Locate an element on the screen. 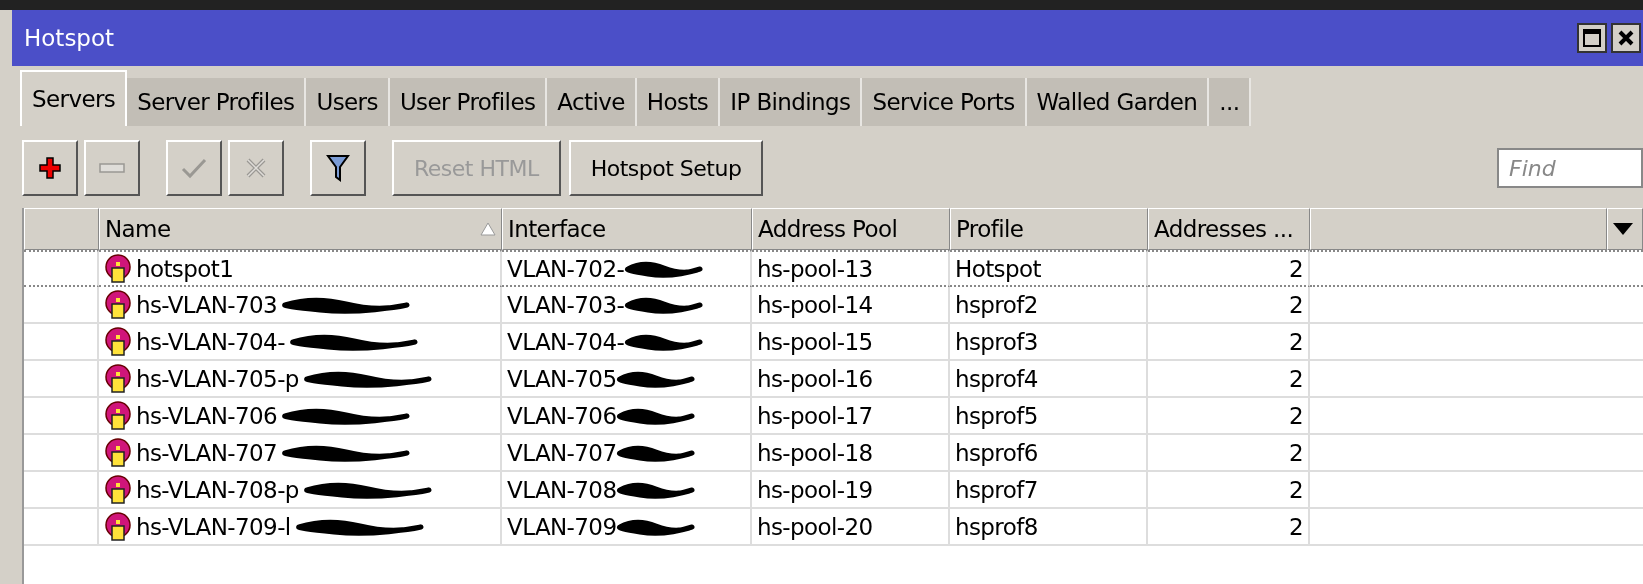 The height and width of the screenshot is (584, 1643). cross-icon is located at coordinates (256, 168).